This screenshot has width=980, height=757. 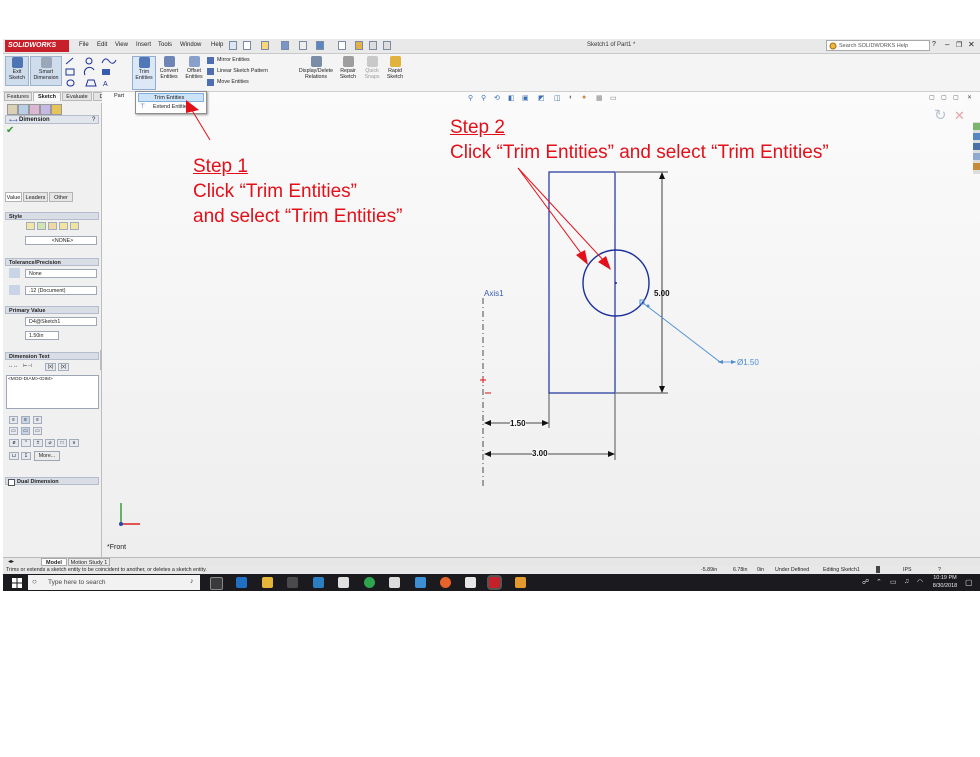 I want to click on step1-line2: and select “Trim Entities”, so click(x=298, y=216).